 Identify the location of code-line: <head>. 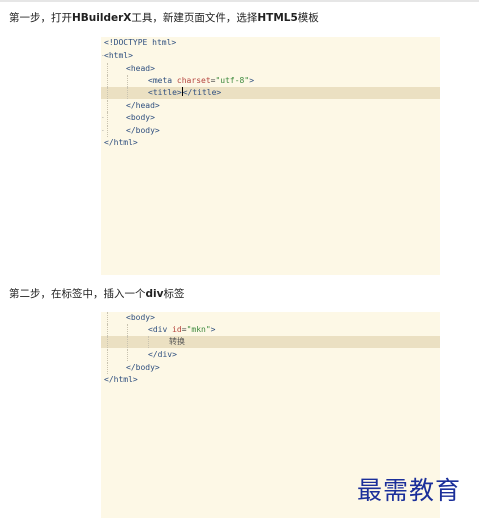
(270, 69).